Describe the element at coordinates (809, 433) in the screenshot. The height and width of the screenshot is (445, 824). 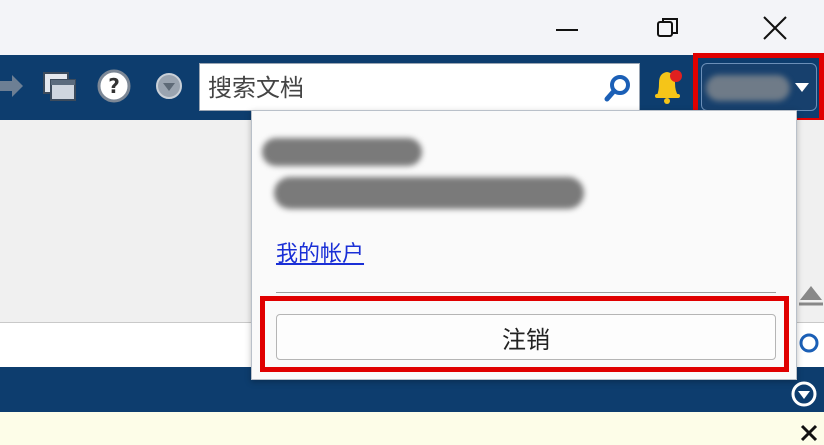
I see `dismiss-icon` at that location.